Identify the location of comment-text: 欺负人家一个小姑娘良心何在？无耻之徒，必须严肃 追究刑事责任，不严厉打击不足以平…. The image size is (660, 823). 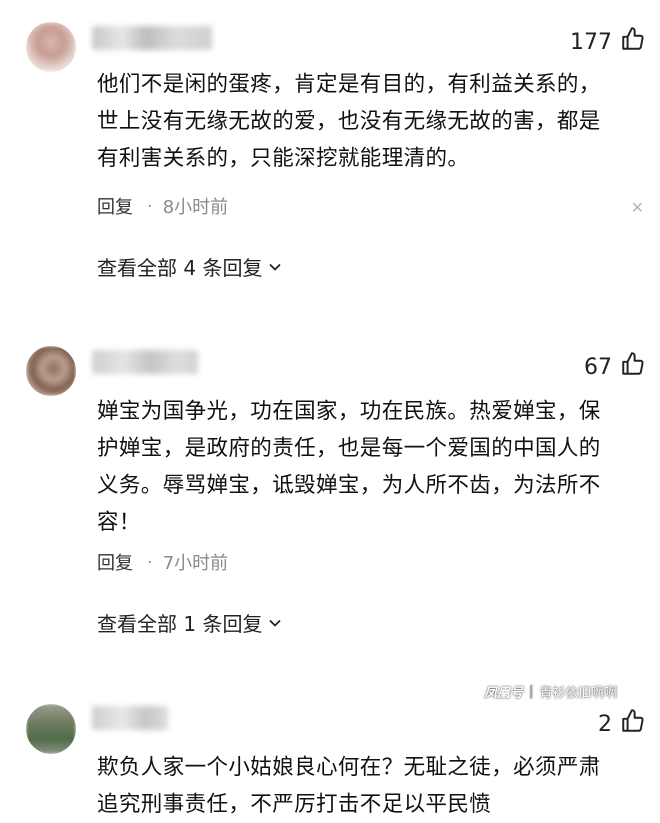
(349, 786).